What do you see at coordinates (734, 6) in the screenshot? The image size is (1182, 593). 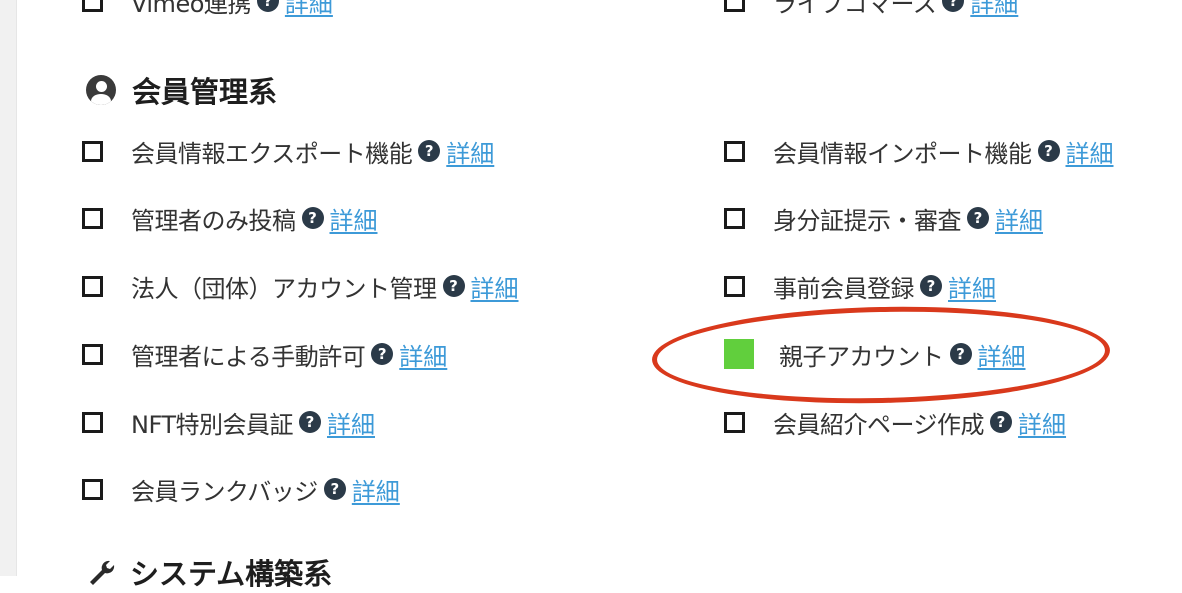 I see `checkbox-live-commerce` at bounding box center [734, 6].